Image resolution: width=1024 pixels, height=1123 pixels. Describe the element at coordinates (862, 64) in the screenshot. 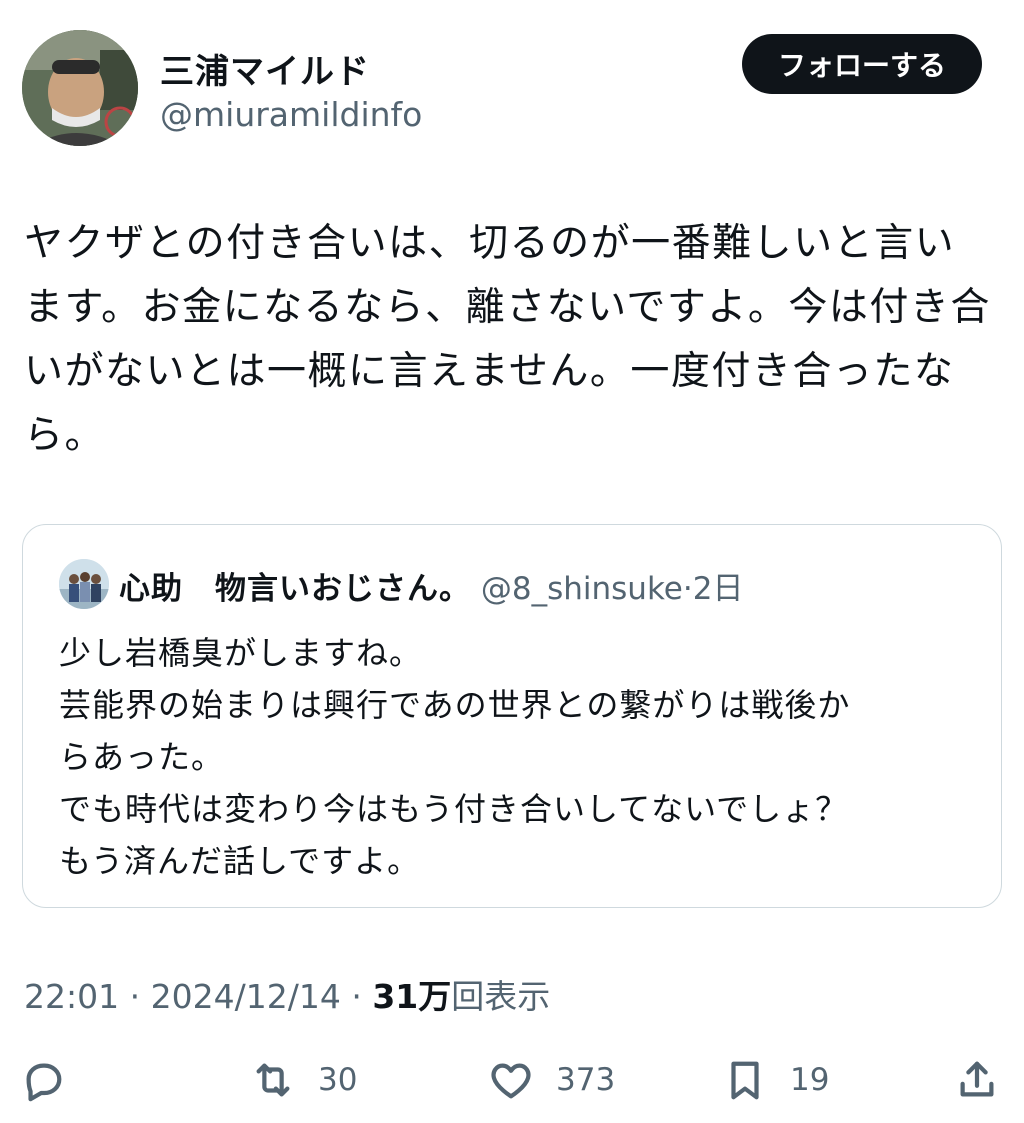

I see `follow-button: フォローする` at that location.